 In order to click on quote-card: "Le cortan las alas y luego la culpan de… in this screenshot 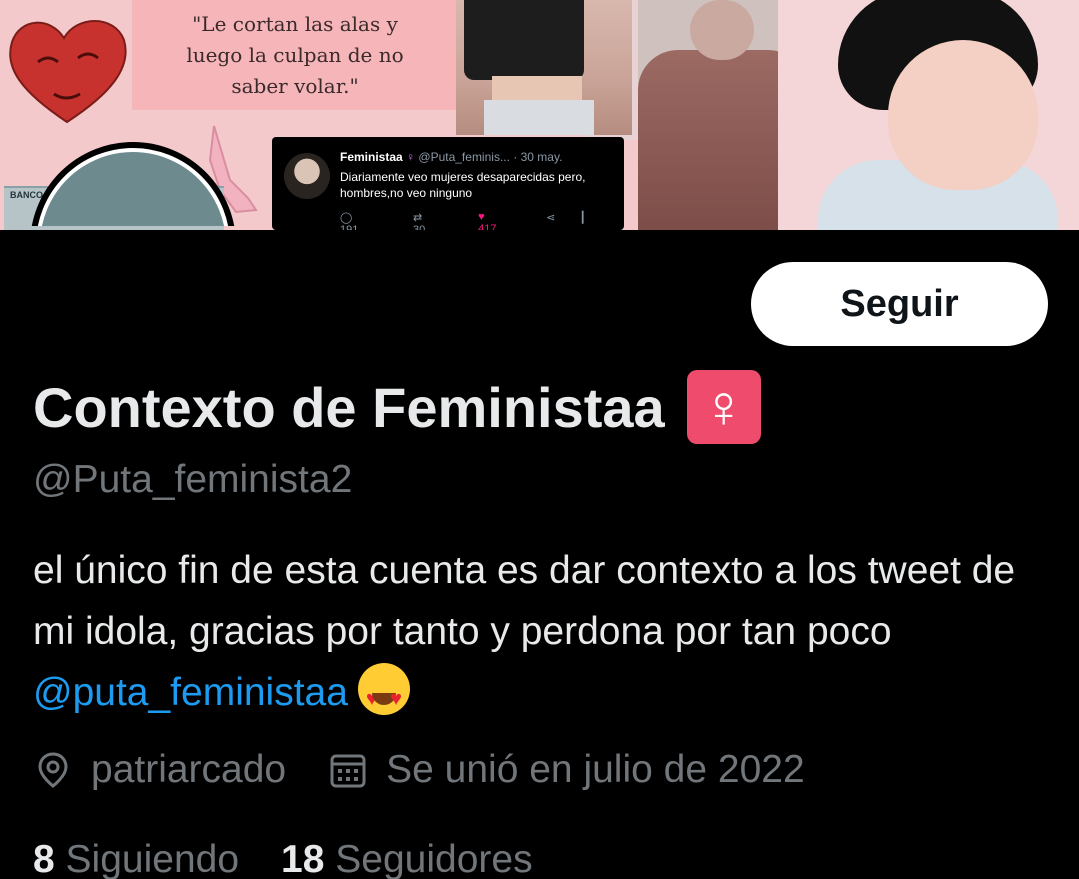, I will do `click(295, 55)`.